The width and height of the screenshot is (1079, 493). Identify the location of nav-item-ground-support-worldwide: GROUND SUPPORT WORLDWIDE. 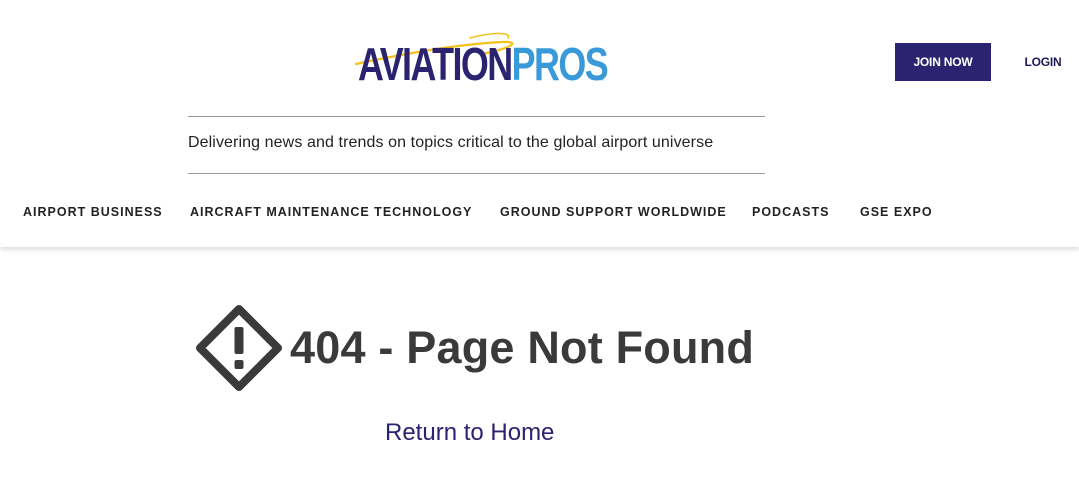
(613, 212).